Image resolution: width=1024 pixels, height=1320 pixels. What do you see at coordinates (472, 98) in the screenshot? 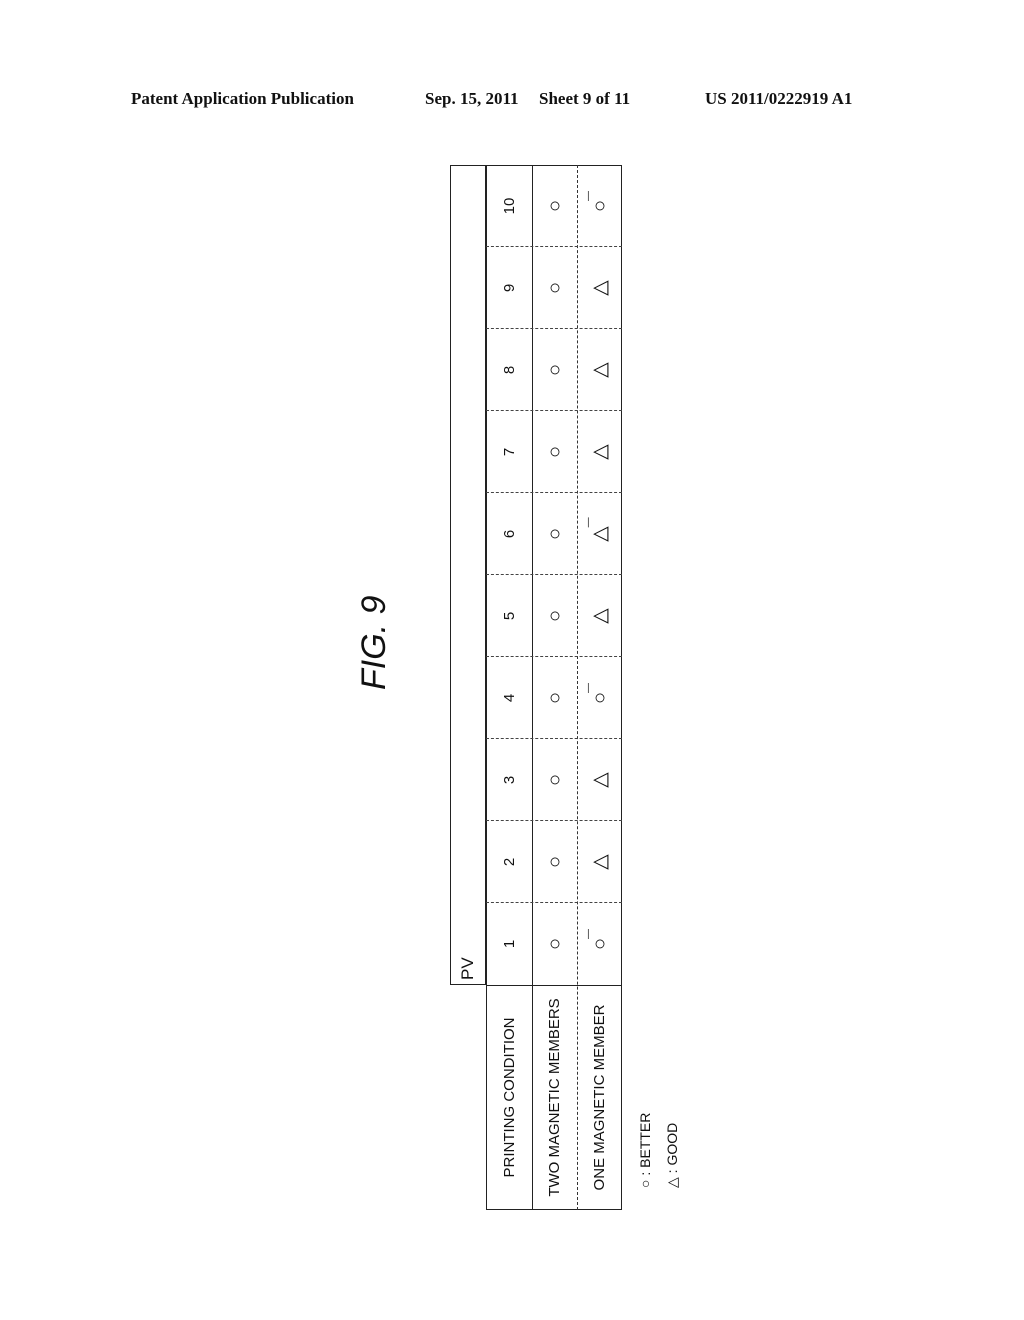
I see `publication-date: Sep. 15, 2011` at bounding box center [472, 98].